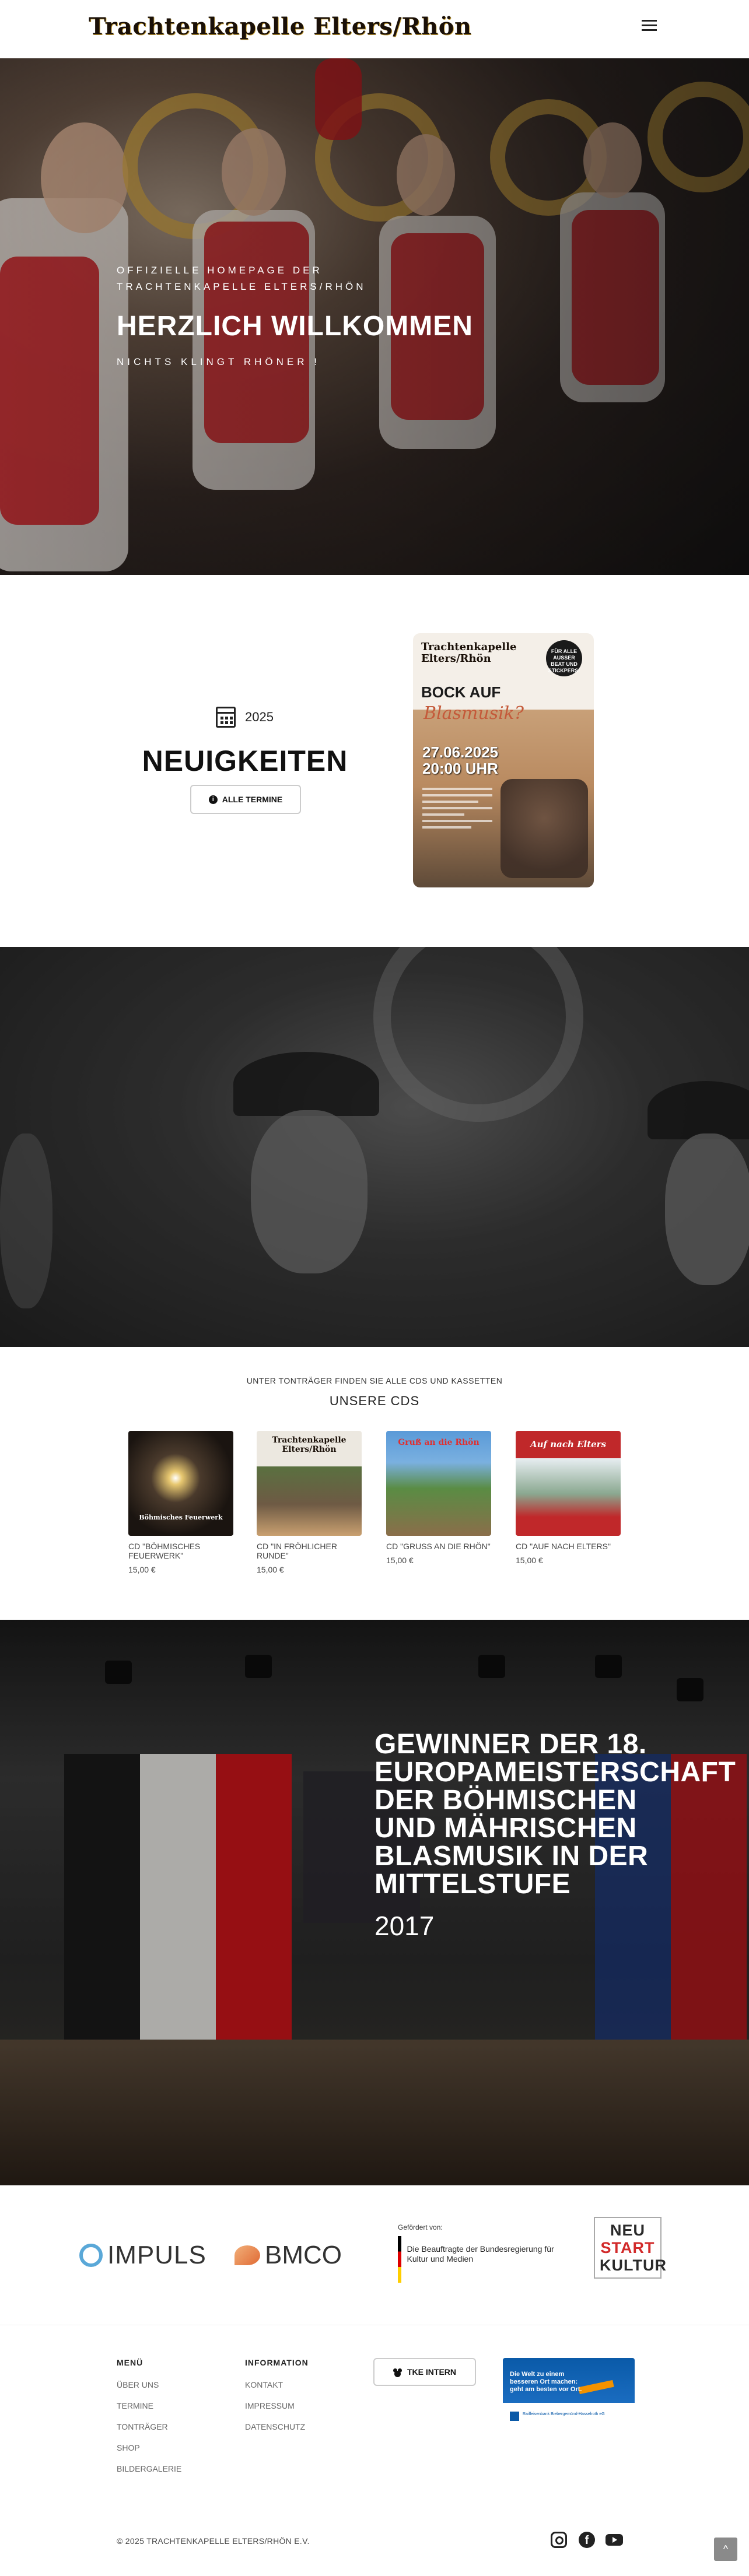 This screenshot has width=749, height=2576. Describe the element at coordinates (226, 717) in the screenshot. I see `calendar-icon` at that location.